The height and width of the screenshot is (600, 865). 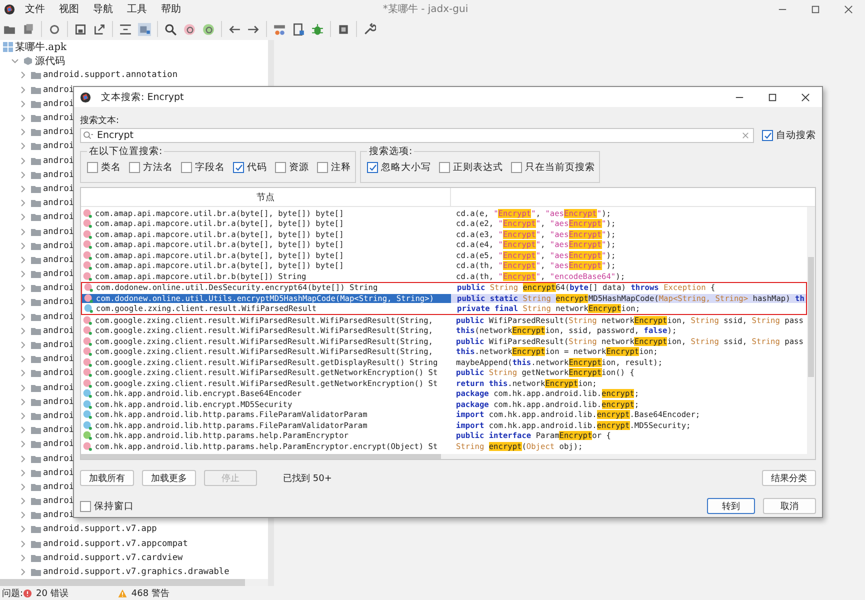 What do you see at coordinates (203, 167) in the screenshot?
I see `scope-checkbox: 字段名` at bounding box center [203, 167].